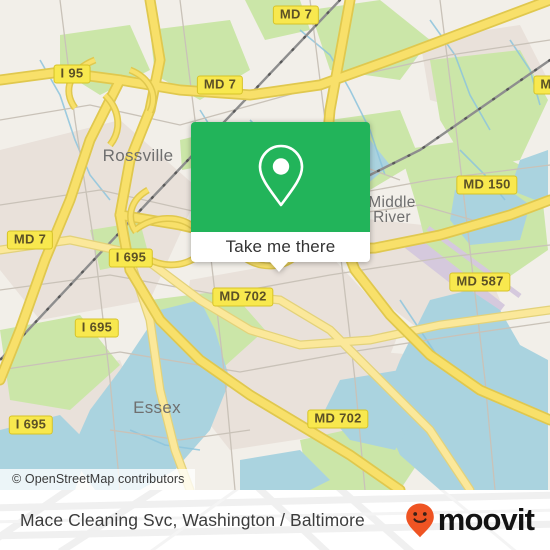 Image resolution: width=550 pixels, height=550 pixels. What do you see at coordinates (138, 155) in the screenshot?
I see `place-label-rossville: Rossville` at bounding box center [138, 155].